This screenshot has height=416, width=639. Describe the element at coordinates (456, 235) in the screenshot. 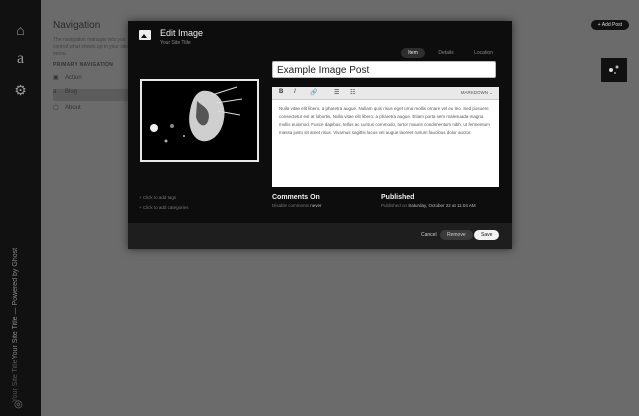

I see `remove-button: Remove` at that location.